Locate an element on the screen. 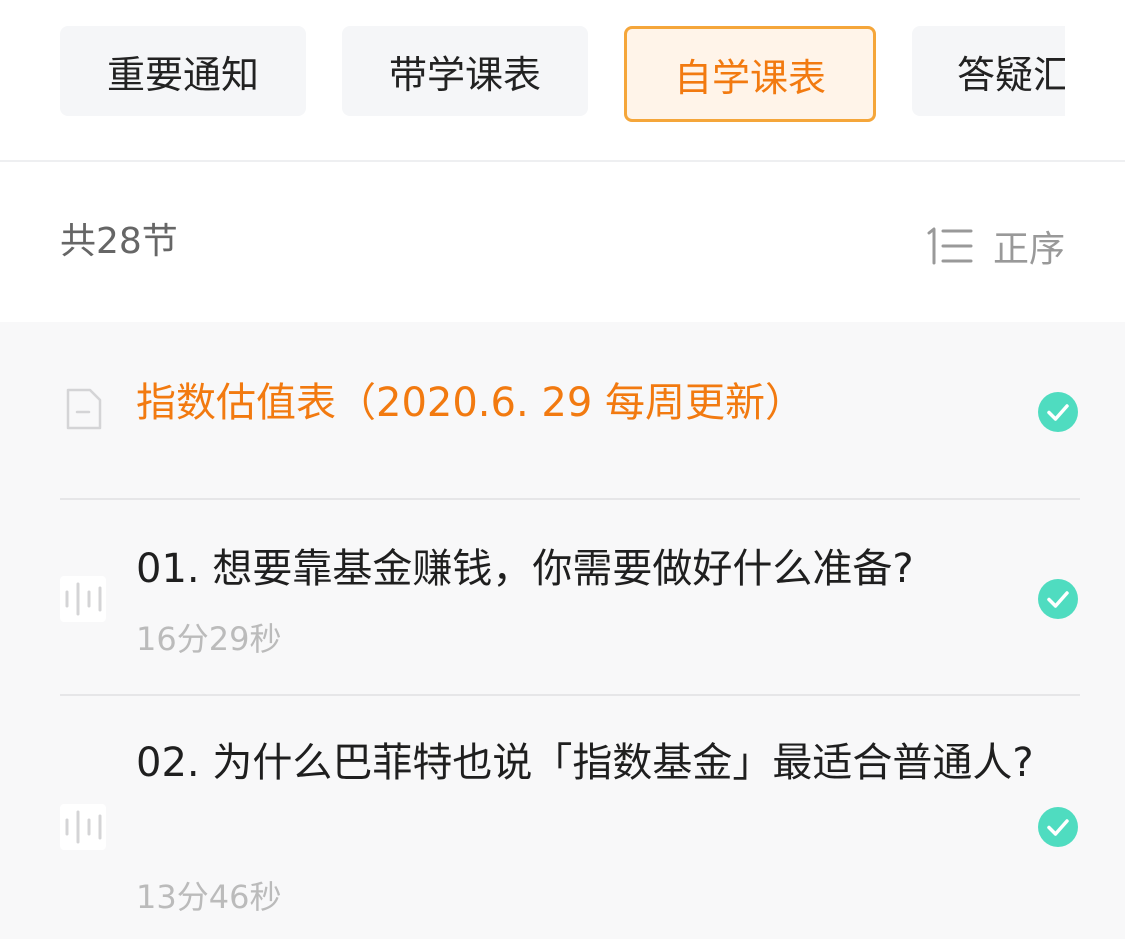 Image resolution: width=1125 pixels, height=939 pixels. tab-self-study-schedule: 自学课表 is located at coordinates (750, 74).